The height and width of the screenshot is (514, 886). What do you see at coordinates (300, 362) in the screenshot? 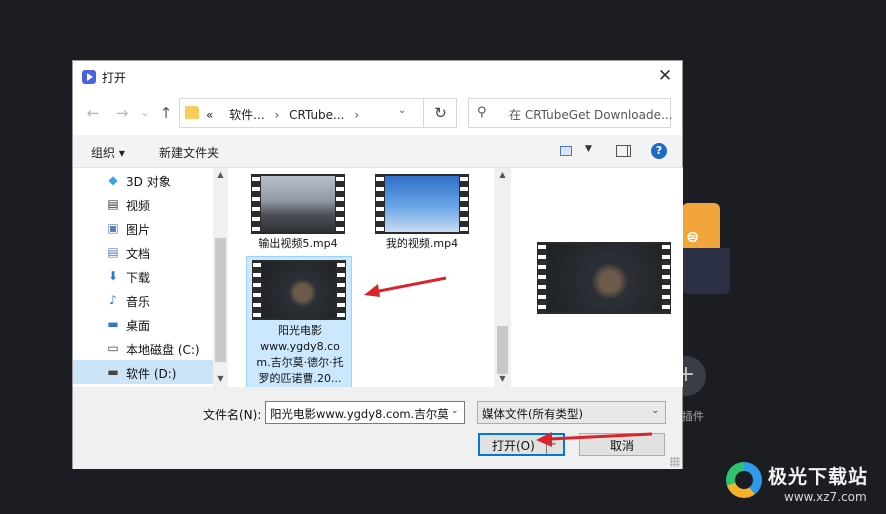
I see `file-name-line: m.吉尔莫·德尔·托` at bounding box center [300, 362].